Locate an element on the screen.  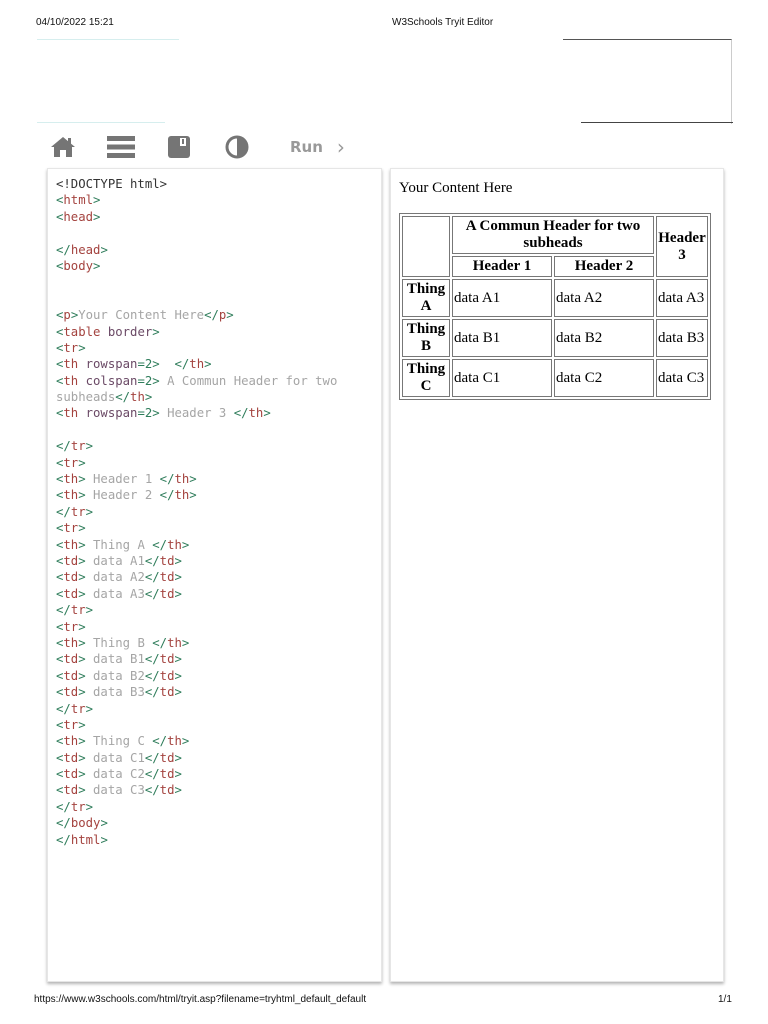
chevron-right-icon: › is located at coordinates (340, 147).